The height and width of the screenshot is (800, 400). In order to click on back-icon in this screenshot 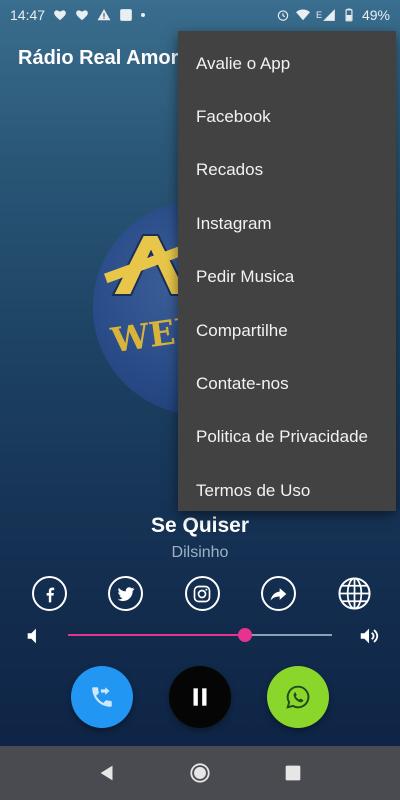, I will do `click(106, 773)`.